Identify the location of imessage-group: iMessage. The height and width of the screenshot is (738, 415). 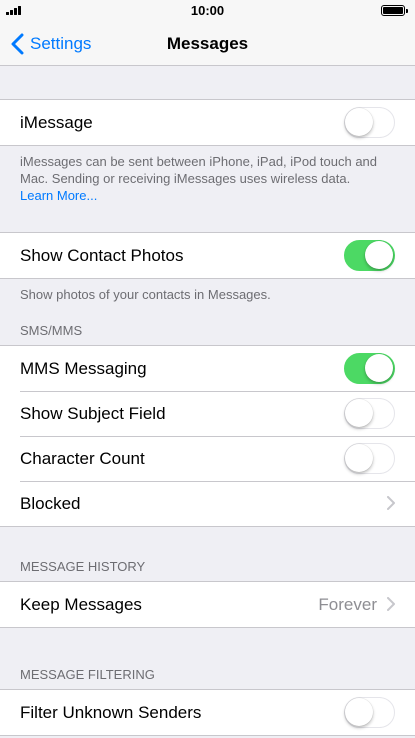
(207, 122).